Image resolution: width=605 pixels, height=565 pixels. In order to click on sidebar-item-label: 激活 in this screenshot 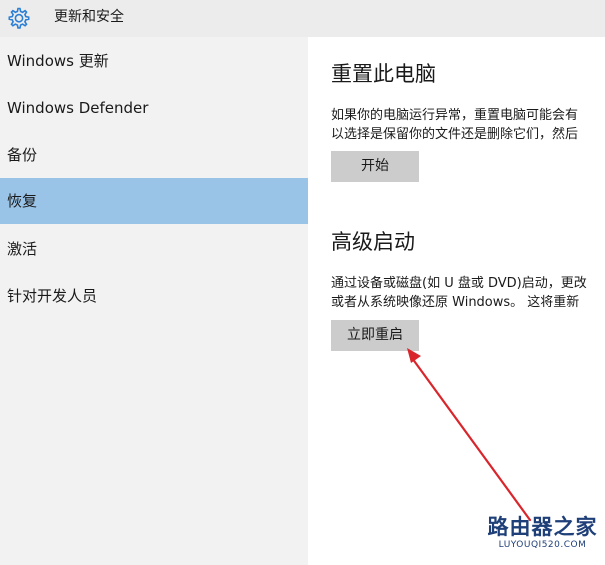, I will do `click(22, 249)`.